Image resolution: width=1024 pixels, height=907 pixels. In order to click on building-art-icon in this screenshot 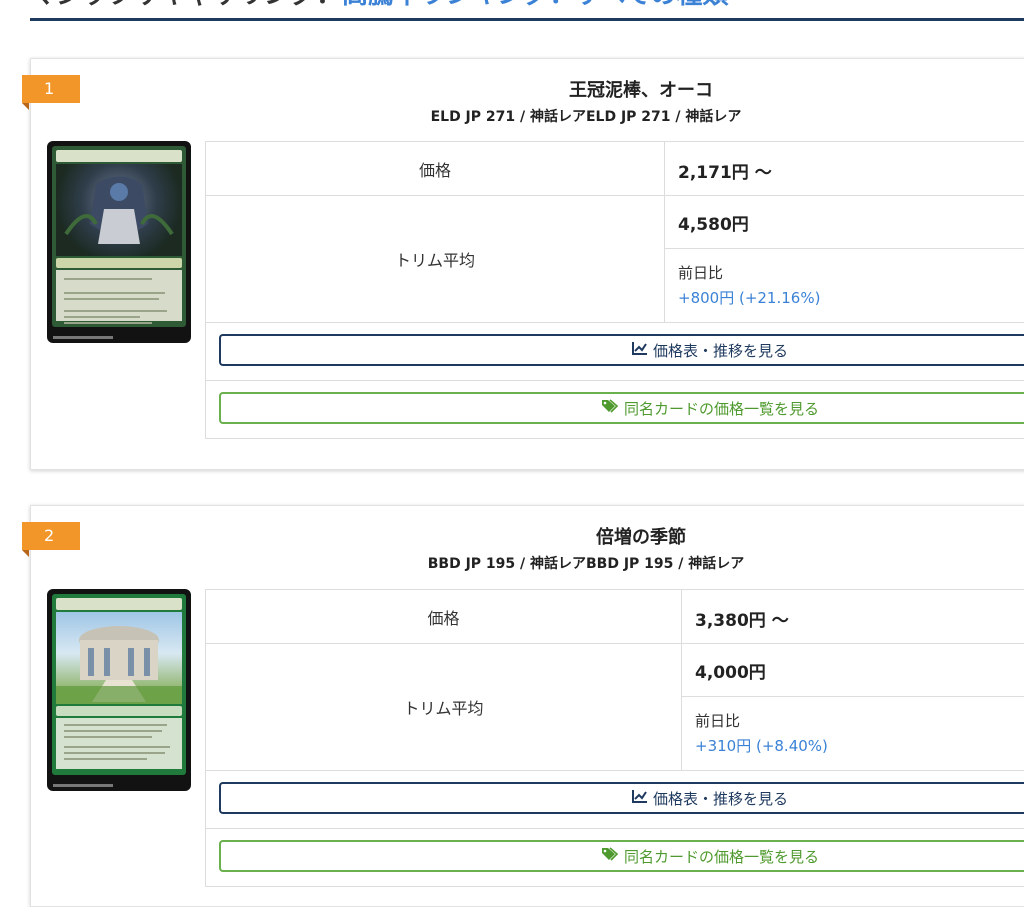, I will do `click(119, 665)`.